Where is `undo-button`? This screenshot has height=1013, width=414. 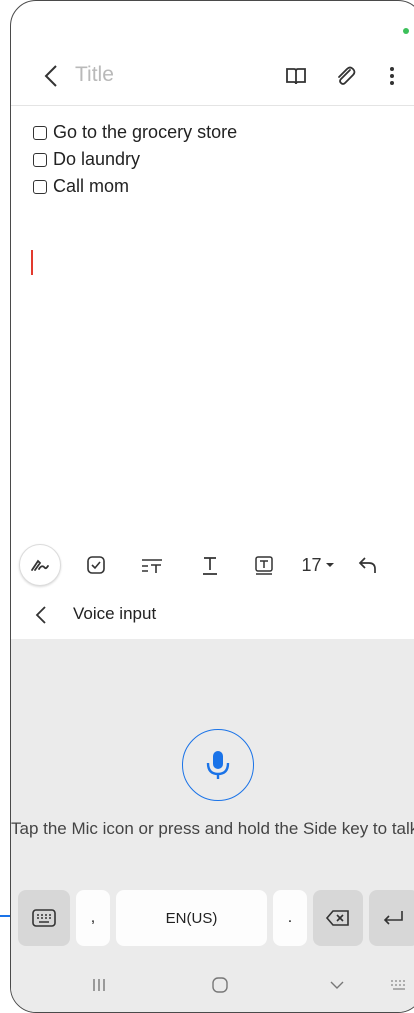 undo-button is located at coordinates (369, 565).